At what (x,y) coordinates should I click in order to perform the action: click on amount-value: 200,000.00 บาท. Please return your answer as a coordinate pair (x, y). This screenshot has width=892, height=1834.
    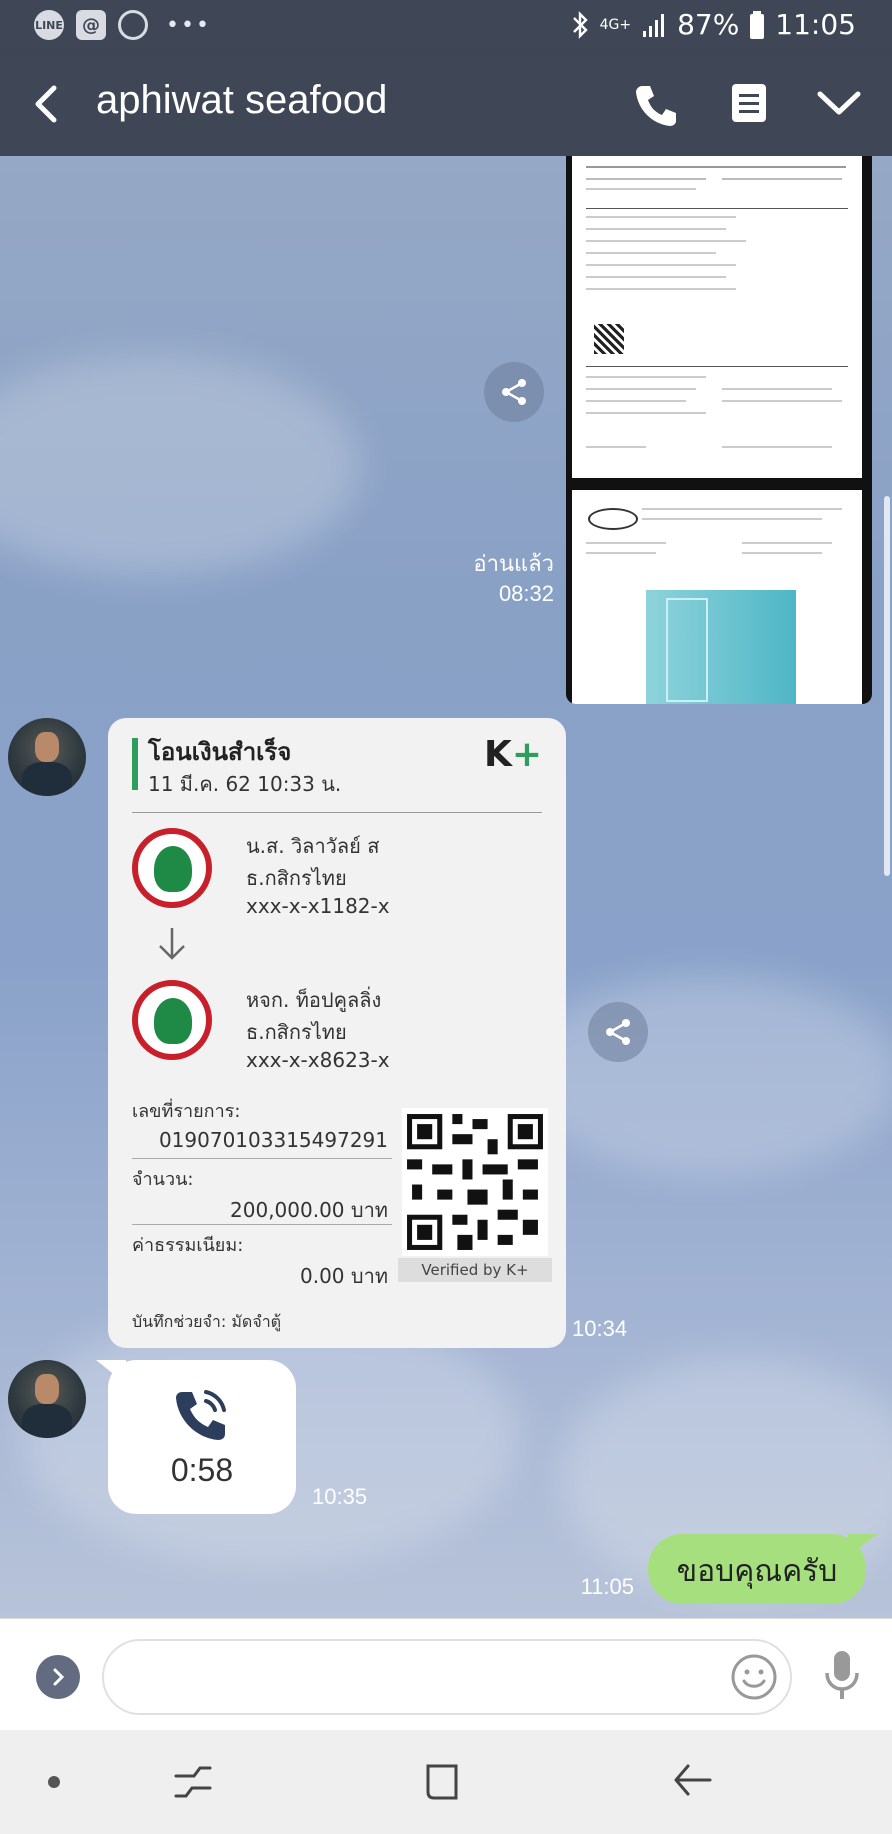
    Looking at the image, I should click on (309, 1210).